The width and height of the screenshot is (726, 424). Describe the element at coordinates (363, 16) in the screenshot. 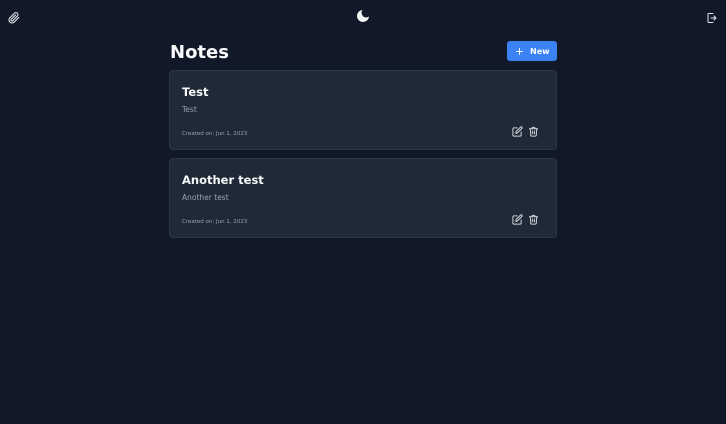

I see `moon-icon` at that location.